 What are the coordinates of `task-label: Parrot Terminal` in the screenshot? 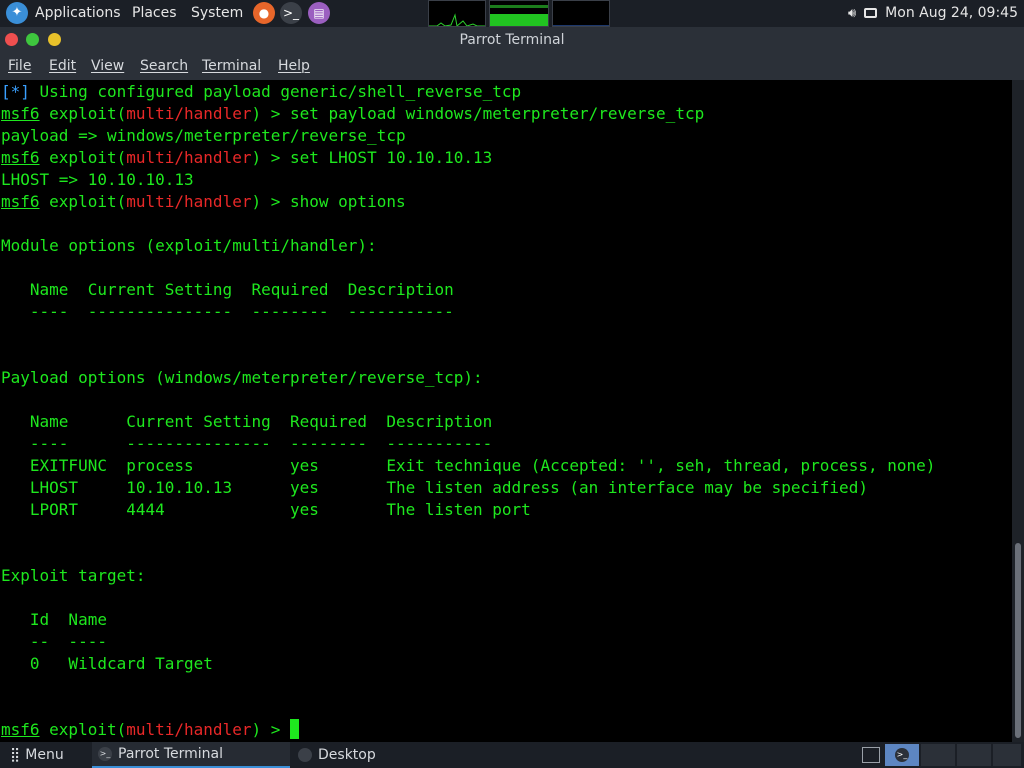 It's located at (171, 754).